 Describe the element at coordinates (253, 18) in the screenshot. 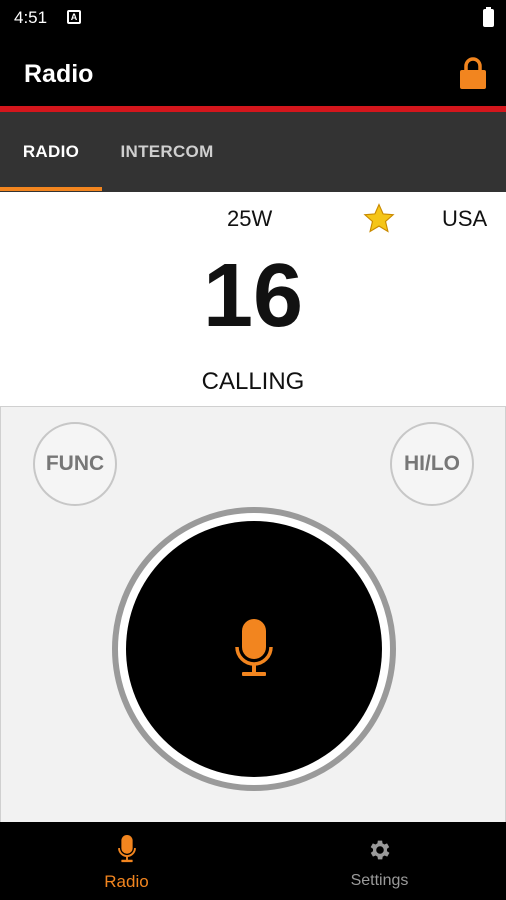

I see `status-bar: 4:51 A` at that location.